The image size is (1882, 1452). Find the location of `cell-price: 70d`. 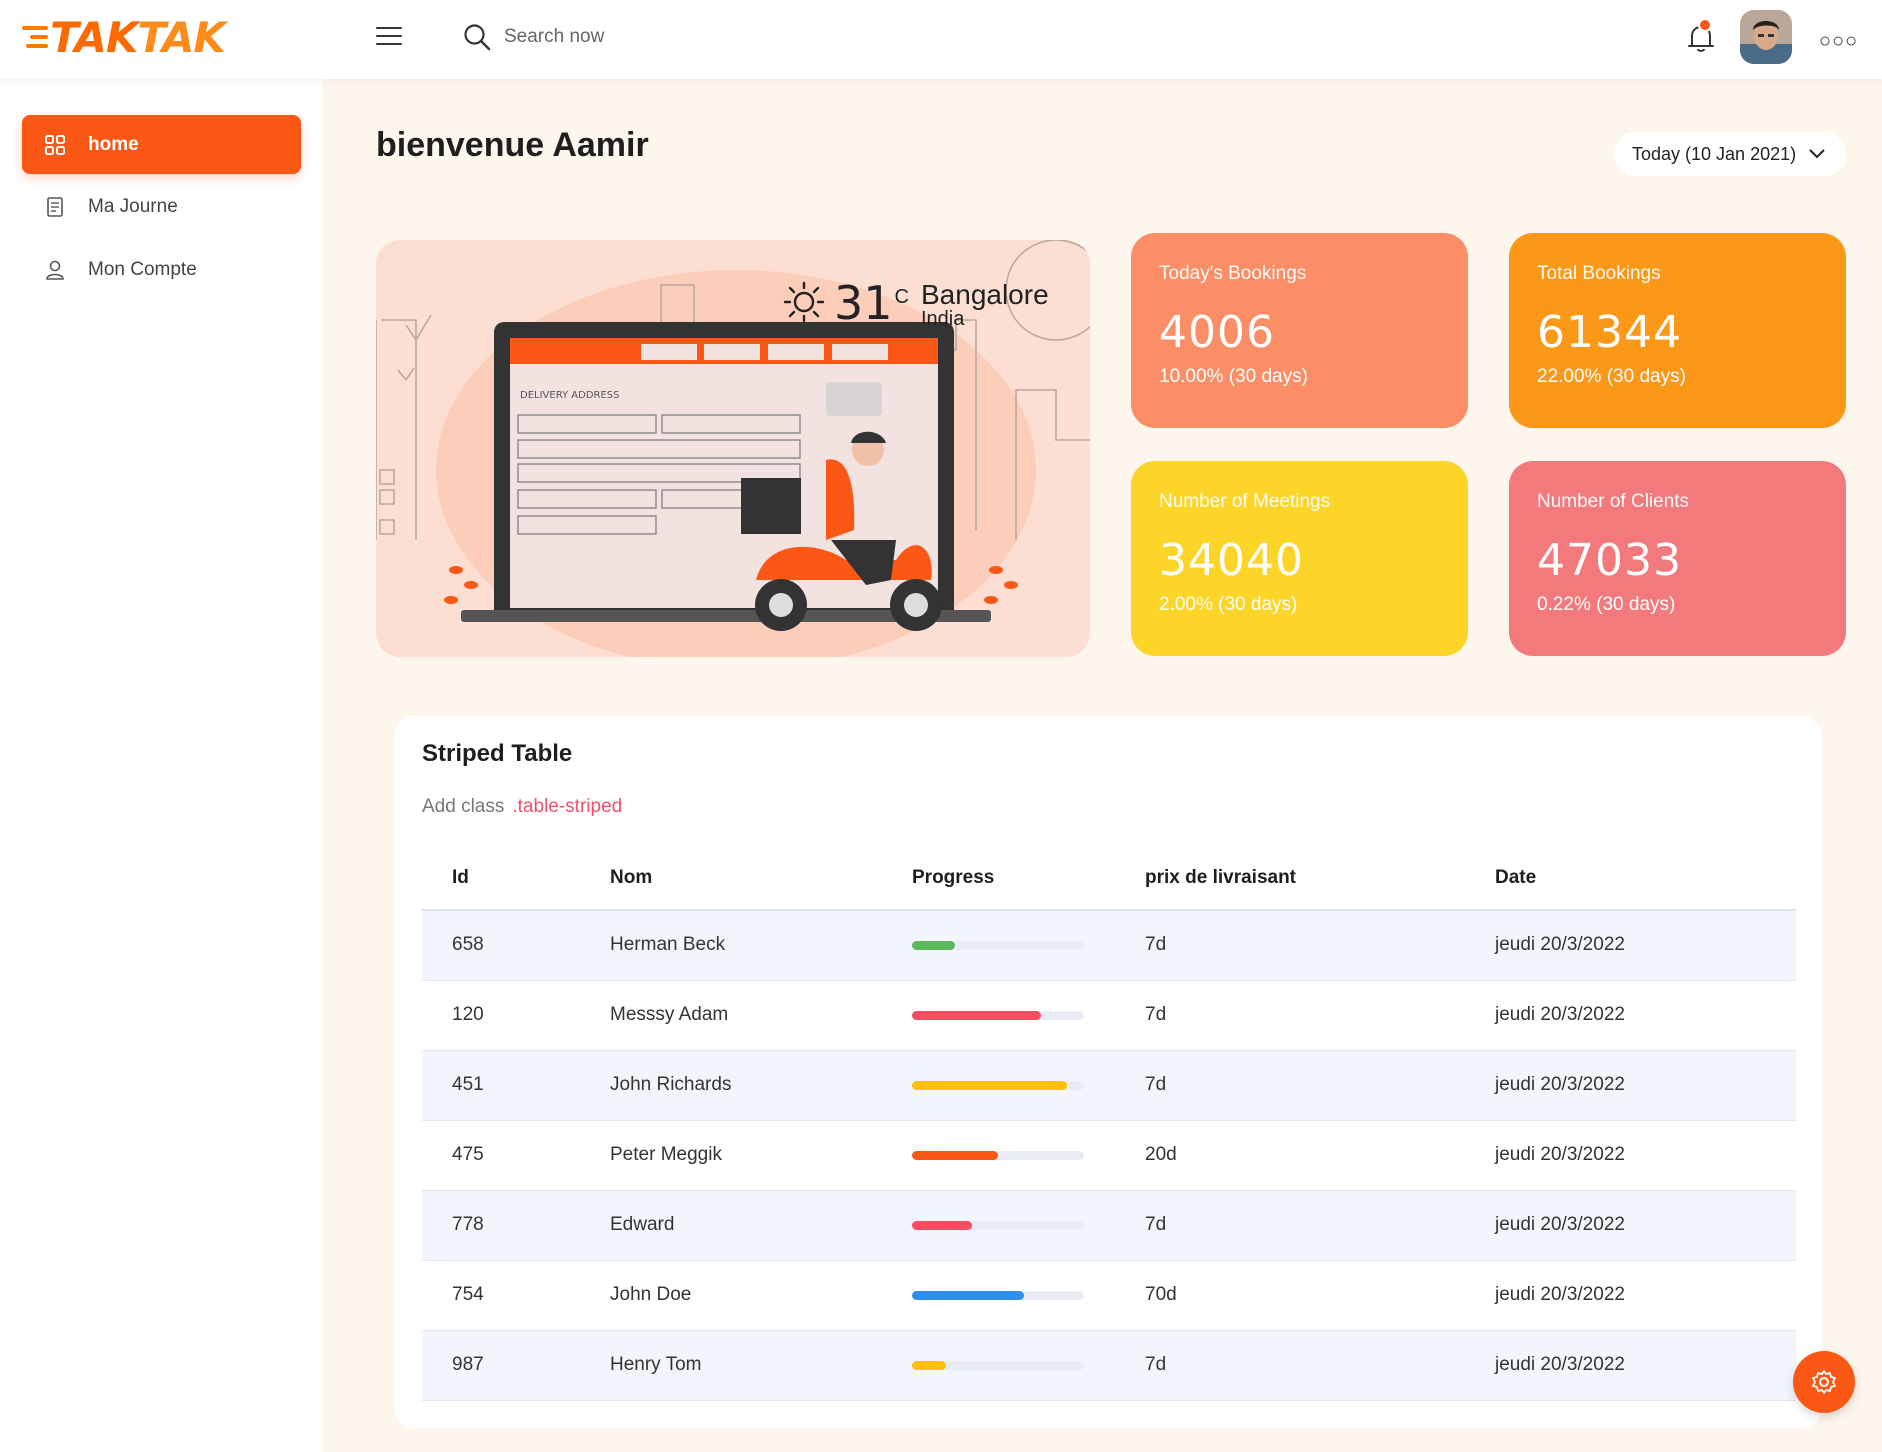

cell-price: 70d is located at coordinates (1290, 1295).